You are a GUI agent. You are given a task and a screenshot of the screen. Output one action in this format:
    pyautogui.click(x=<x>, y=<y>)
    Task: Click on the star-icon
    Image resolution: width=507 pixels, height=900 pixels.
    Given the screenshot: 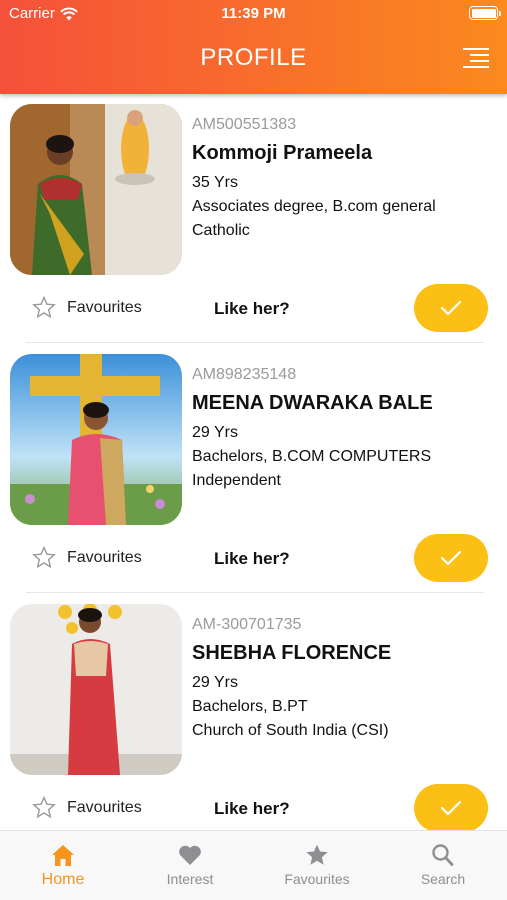 What is the action you would take?
    pyautogui.click(x=317, y=854)
    